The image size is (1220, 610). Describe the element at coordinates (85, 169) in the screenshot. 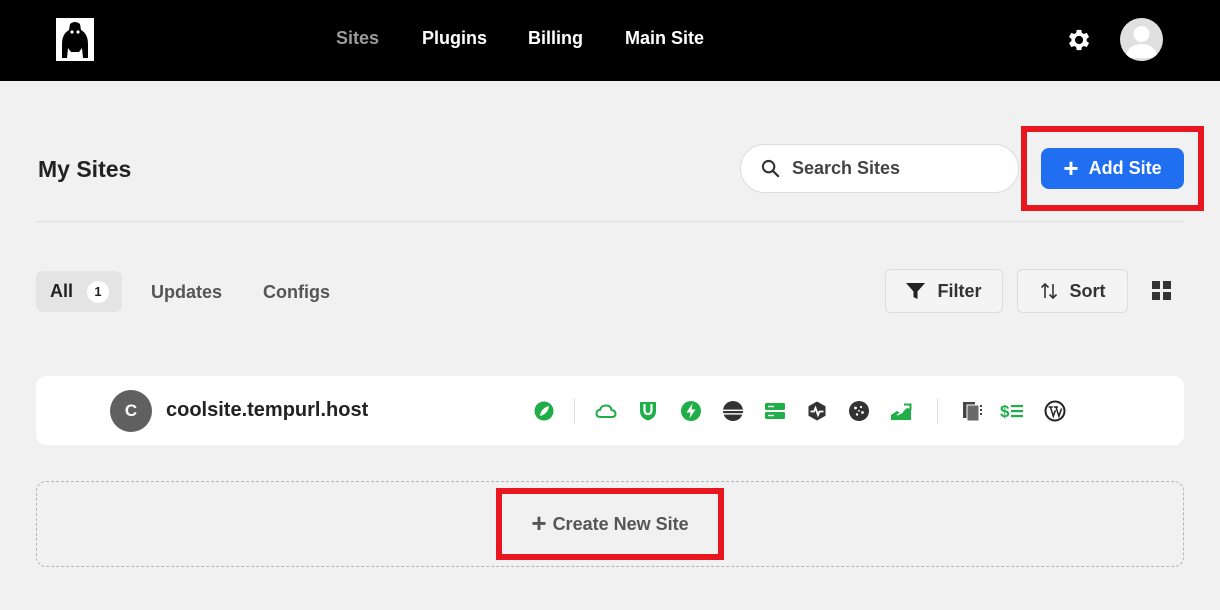

I see `page-title: My Sites` at that location.